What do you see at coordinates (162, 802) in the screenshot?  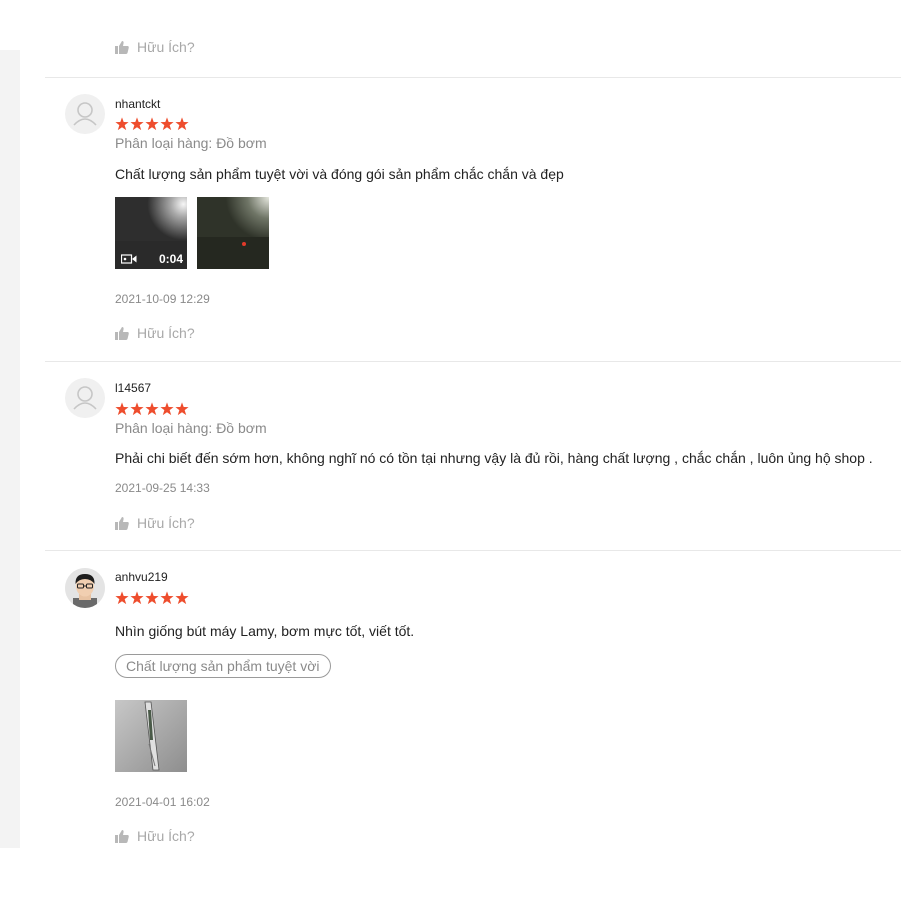 I see `review-timestamp: 2021-04-01 16:02` at bounding box center [162, 802].